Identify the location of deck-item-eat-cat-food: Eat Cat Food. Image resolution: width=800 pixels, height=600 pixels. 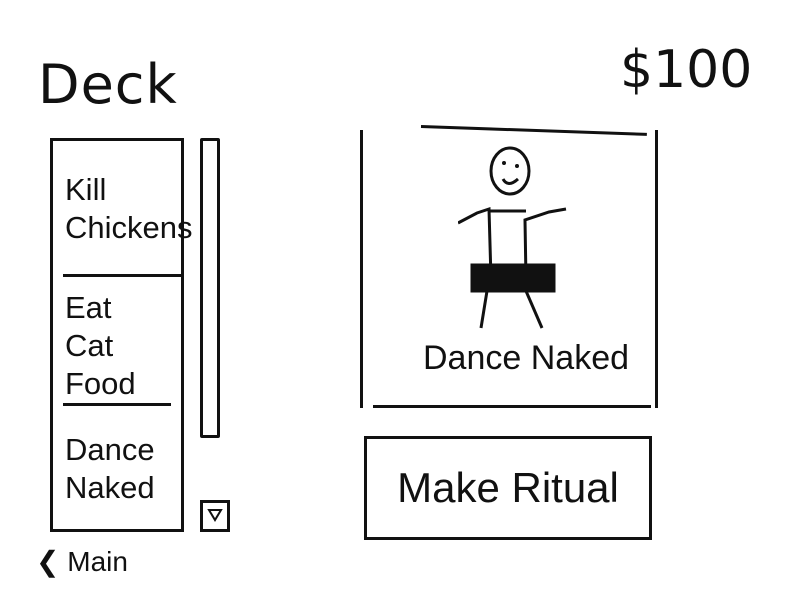
(123, 345).